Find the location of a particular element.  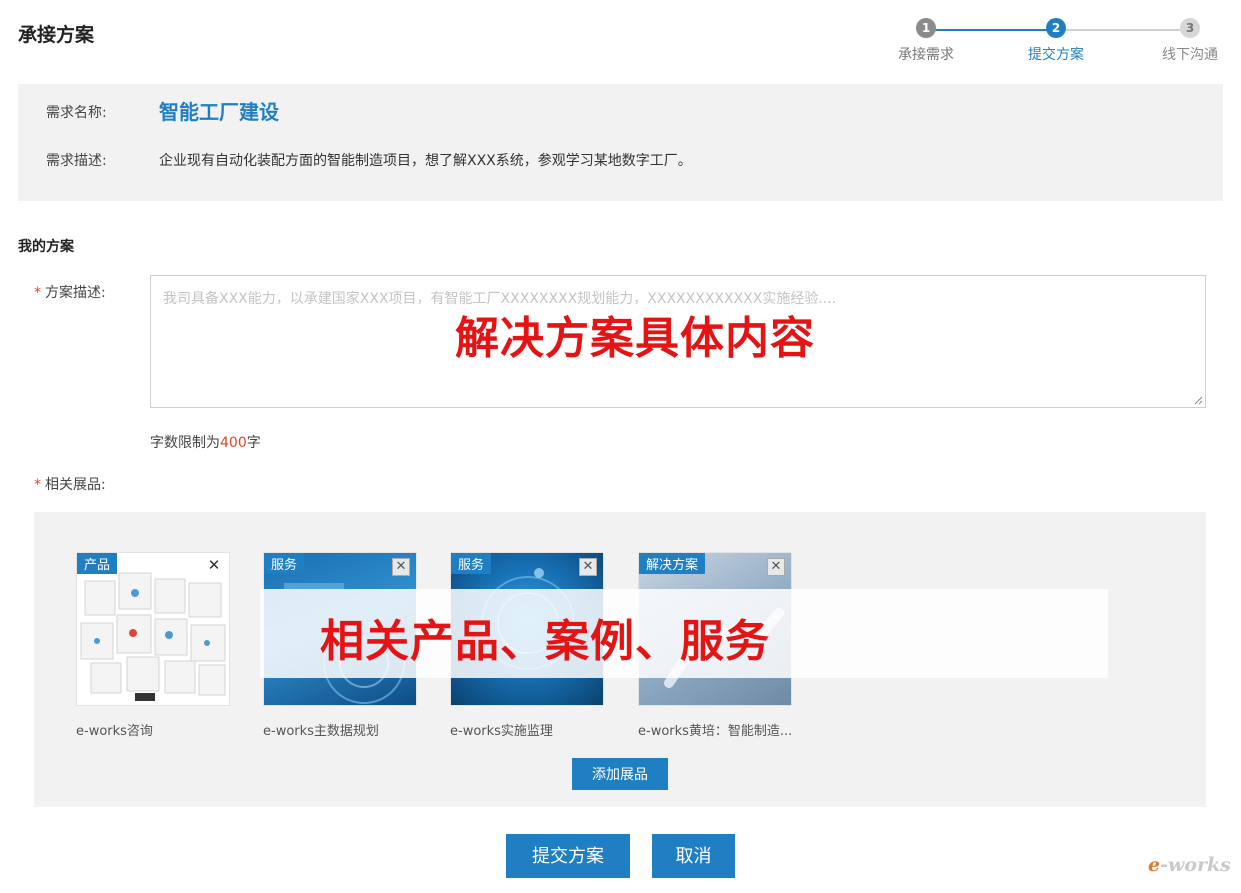

requirement-desc: 企业现有自动化装配方面的智能制造项目，想了解XXX系统，参观学习某地数字工厂。 is located at coordinates (425, 161).